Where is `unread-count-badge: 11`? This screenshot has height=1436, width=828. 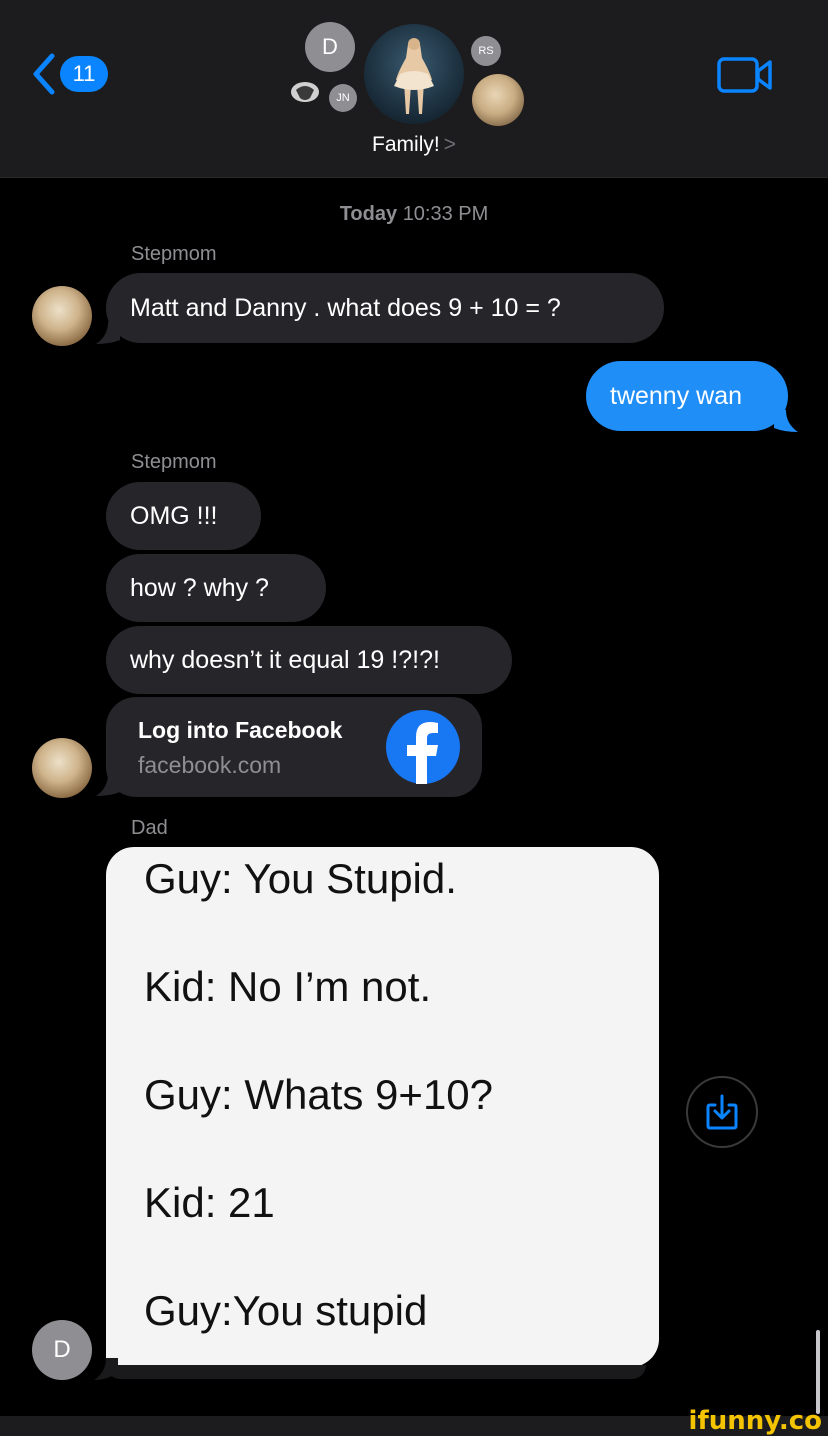 unread-count-badge: 11 is located at coordinates (84, 74).